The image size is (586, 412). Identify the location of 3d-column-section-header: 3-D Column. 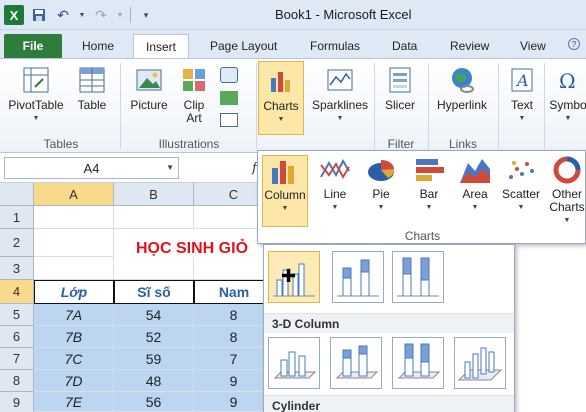
(389, 323).